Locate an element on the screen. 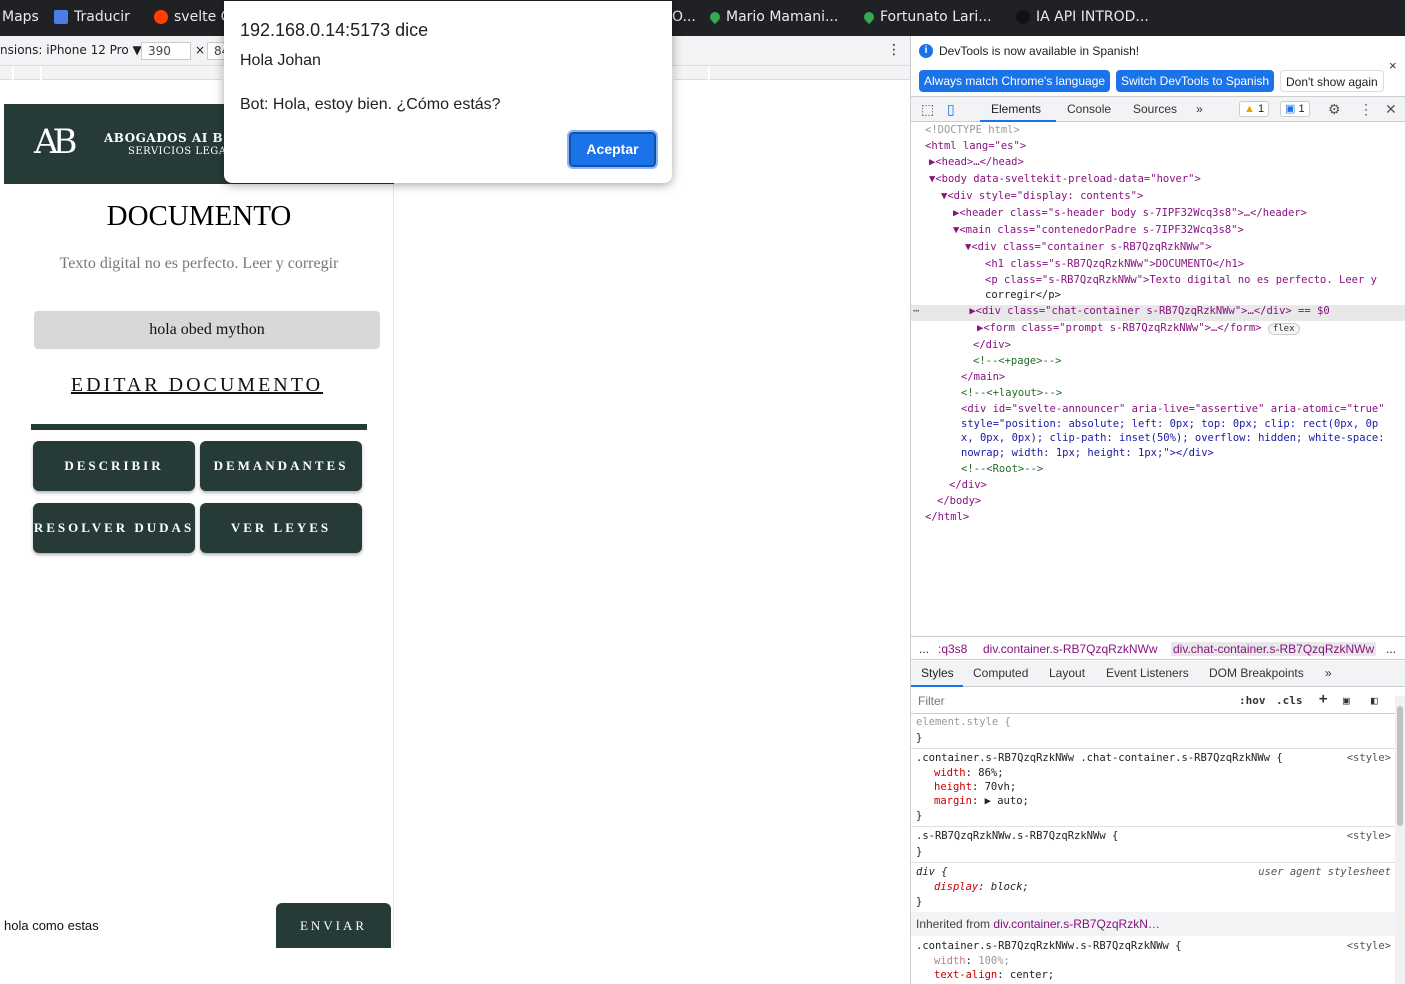  prompt-input: hola como estas is located at coordinates (51, 925).